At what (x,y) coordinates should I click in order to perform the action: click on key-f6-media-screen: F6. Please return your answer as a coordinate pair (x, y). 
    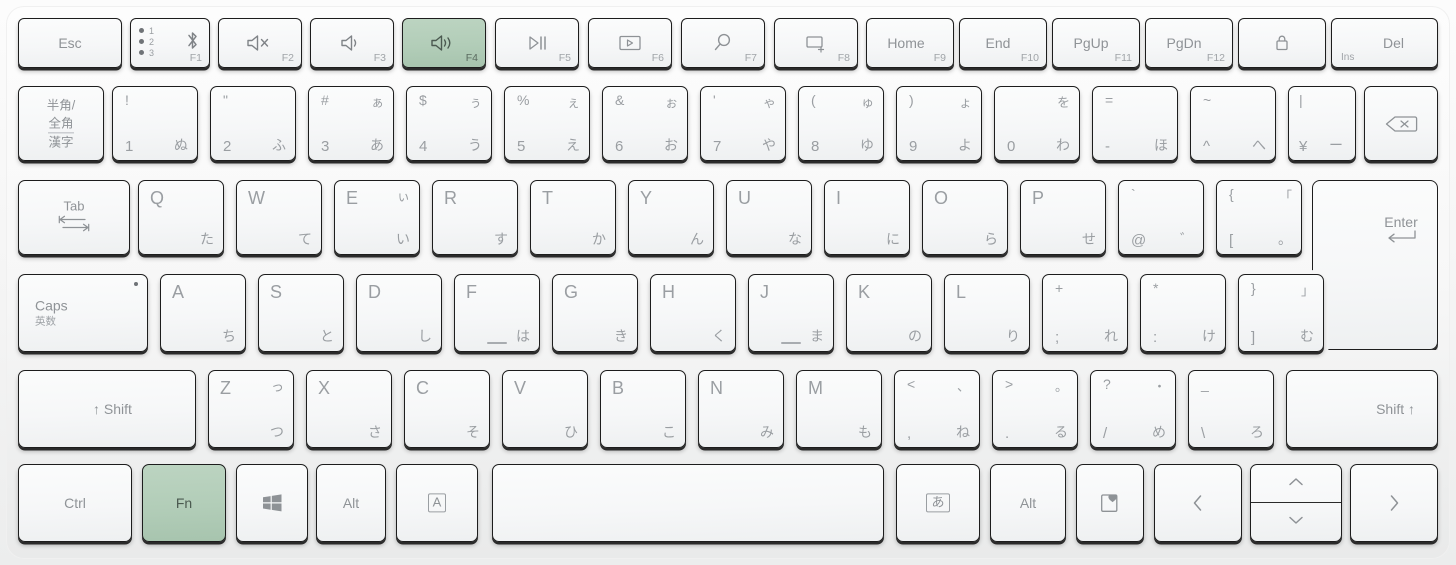
    Looking at the image, I should click on (630, 43).